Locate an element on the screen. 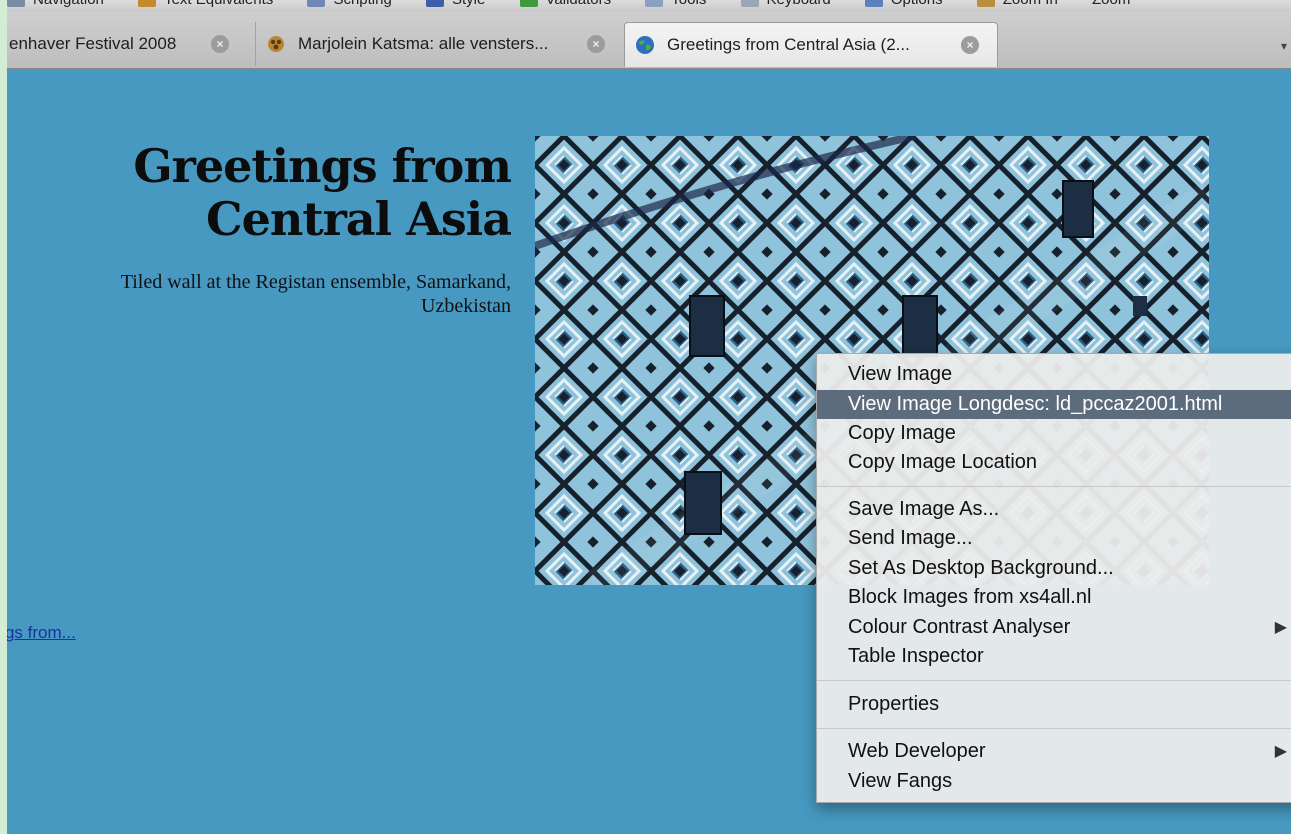 The width and height of the screenshot is (1291, 834). page-title: Greetings from Central Asia is located at coordinates (322, 192).